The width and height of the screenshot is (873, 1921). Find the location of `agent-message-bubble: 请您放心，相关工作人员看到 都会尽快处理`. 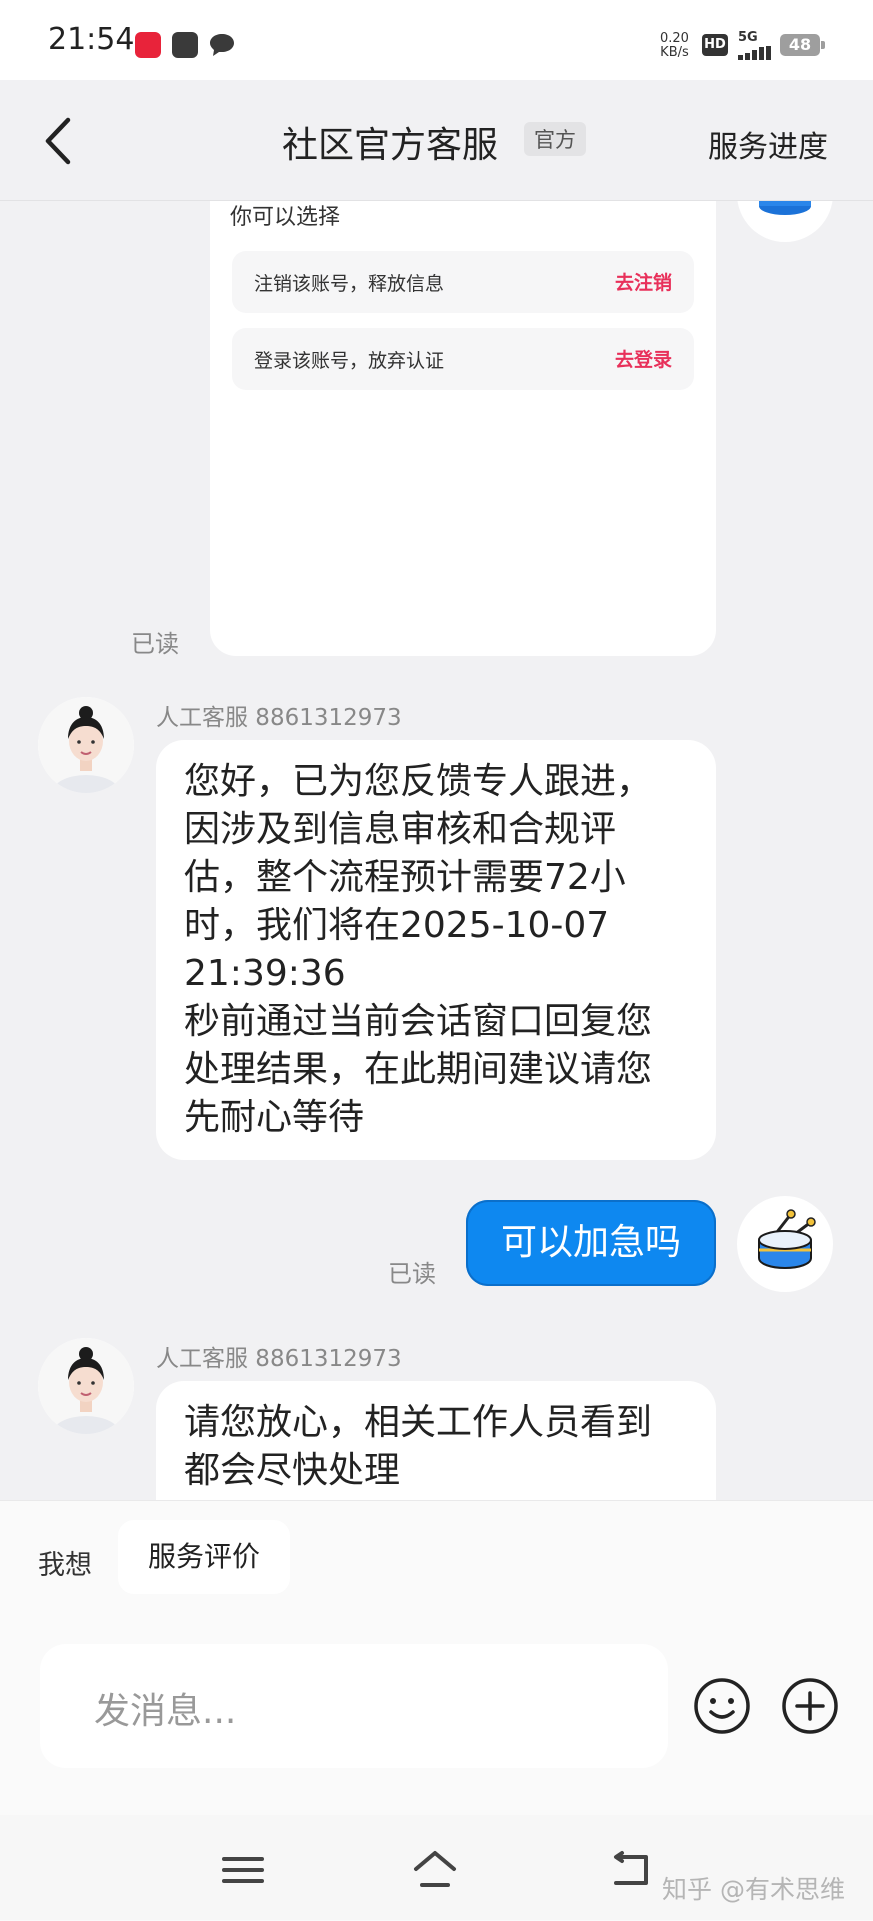

agent-message-bubble: 请您放心，相关工作人员看到 都会尽快处理 is located at coordinates (436, 1440).